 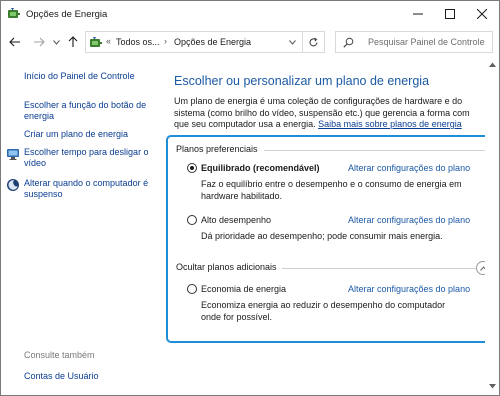 What do you see at coordinates (192, 168) in the screenshot?
I see `plan-balanced-radio` at bounding box center [192, 168].